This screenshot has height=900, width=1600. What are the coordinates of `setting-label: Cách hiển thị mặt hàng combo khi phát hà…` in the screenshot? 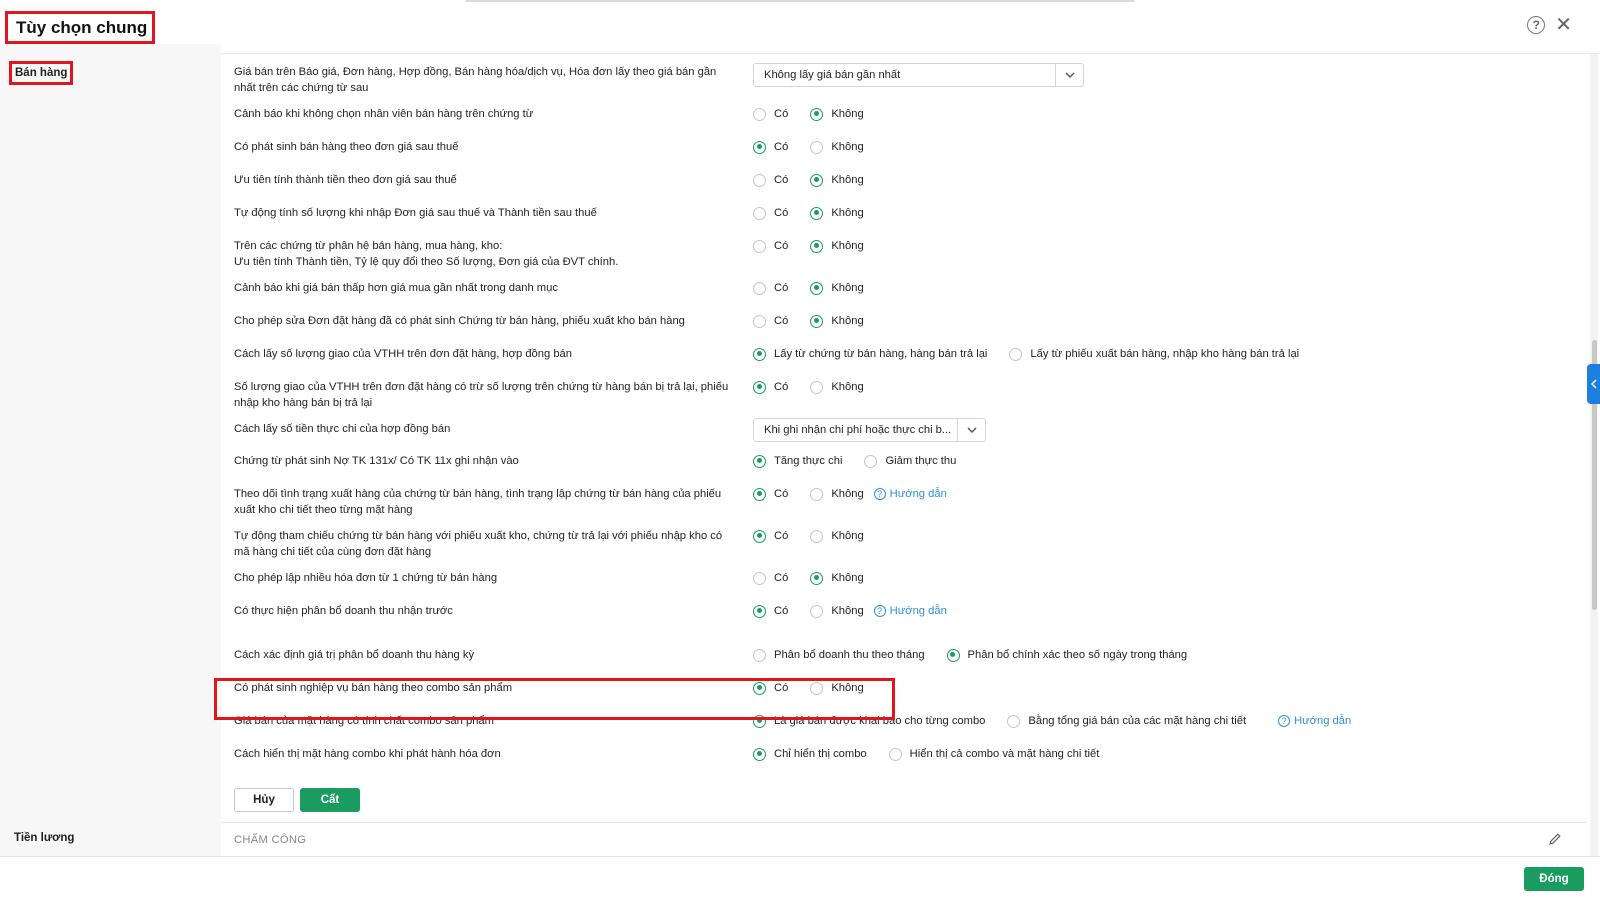 It's located at (367, 754).